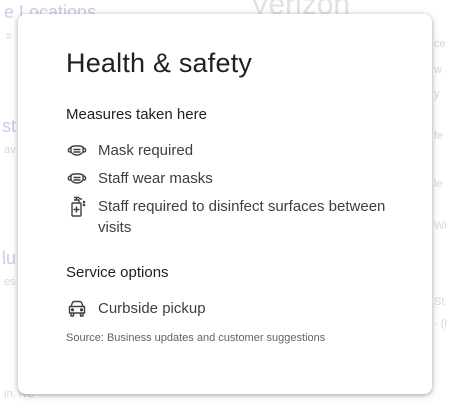 This screenshot has height=410, width=452. I want to click on background-fragment: St, so click(439, 302).